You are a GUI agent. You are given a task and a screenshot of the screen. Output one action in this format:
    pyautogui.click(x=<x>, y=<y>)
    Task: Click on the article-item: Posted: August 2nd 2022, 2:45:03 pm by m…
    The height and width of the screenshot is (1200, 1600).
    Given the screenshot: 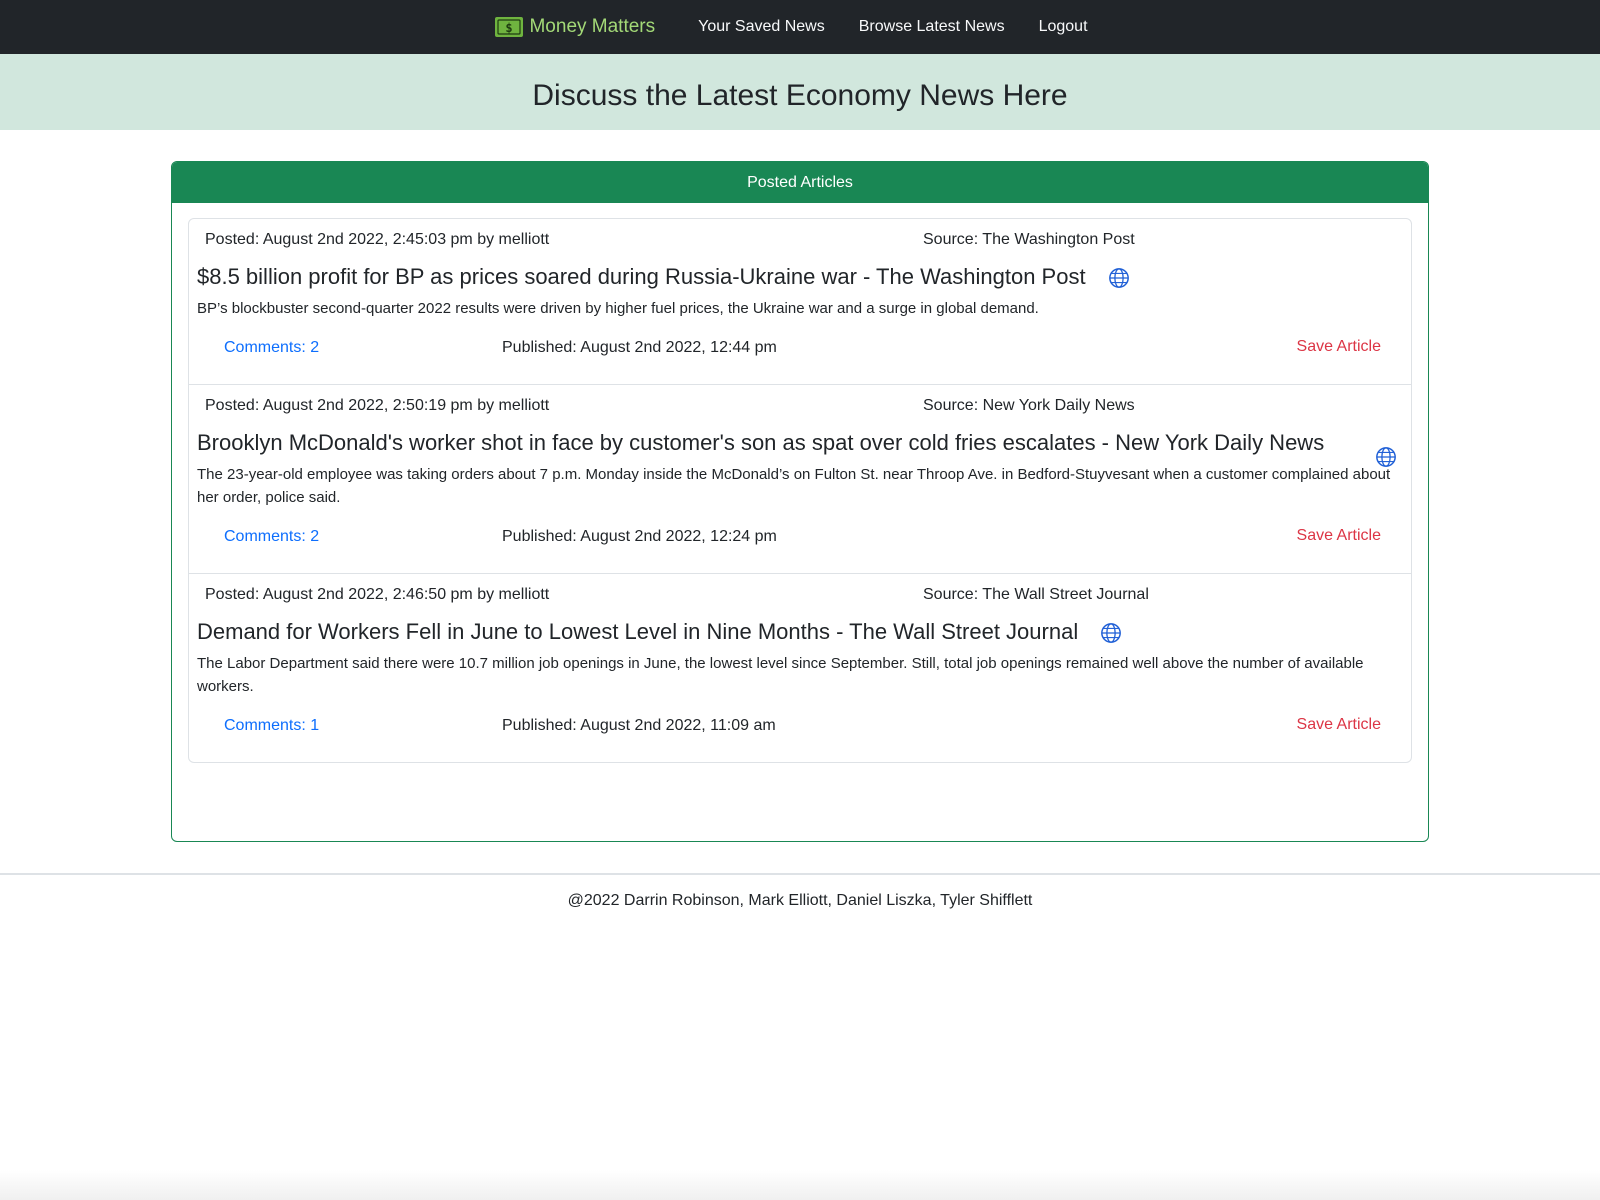 What is the action you would take?
    pyautogui.click(x=800, y=302)
    